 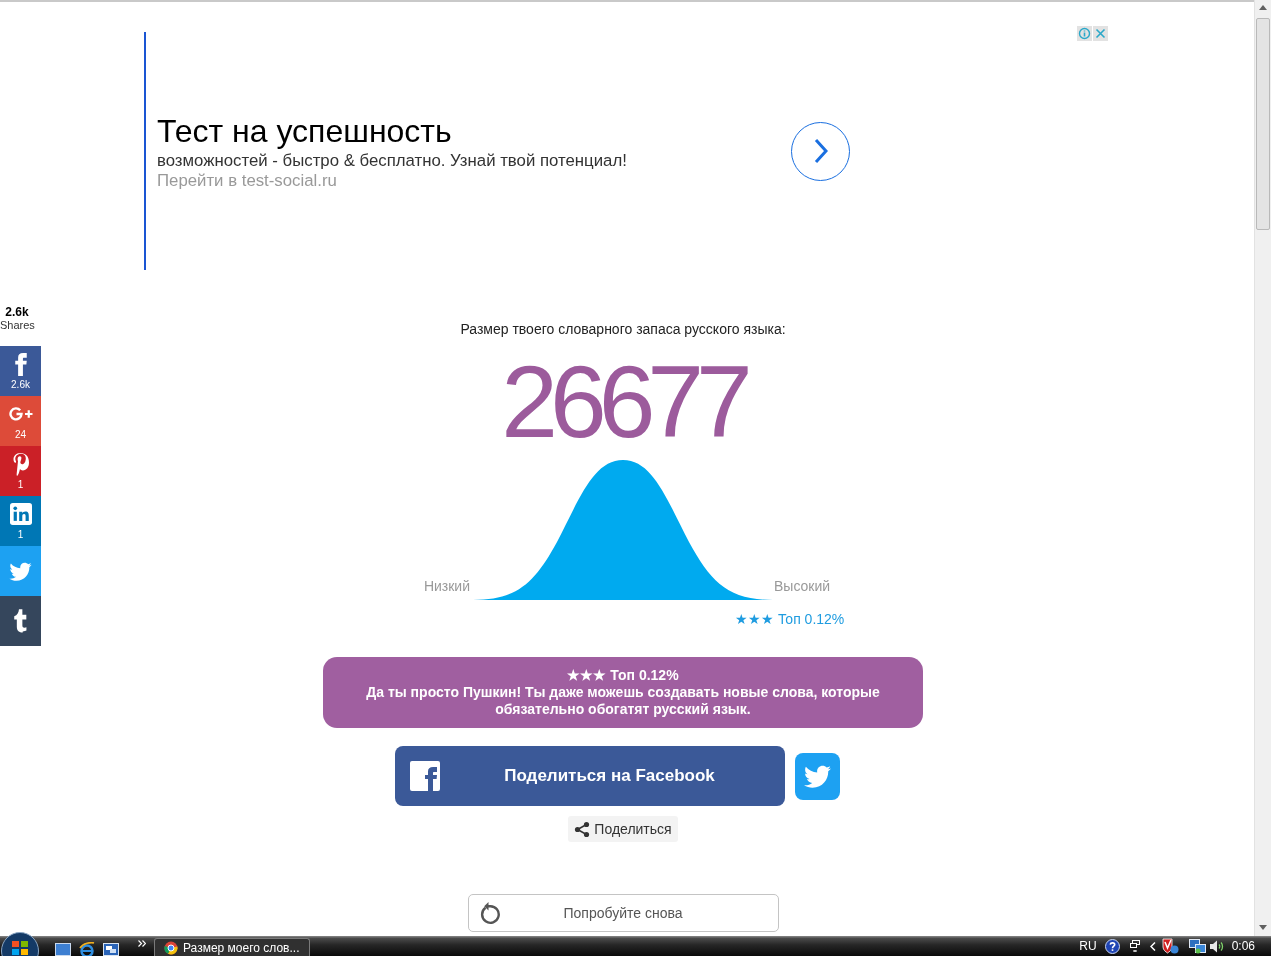 I want to click on twitter-share-button, so click(x=817, y=776).